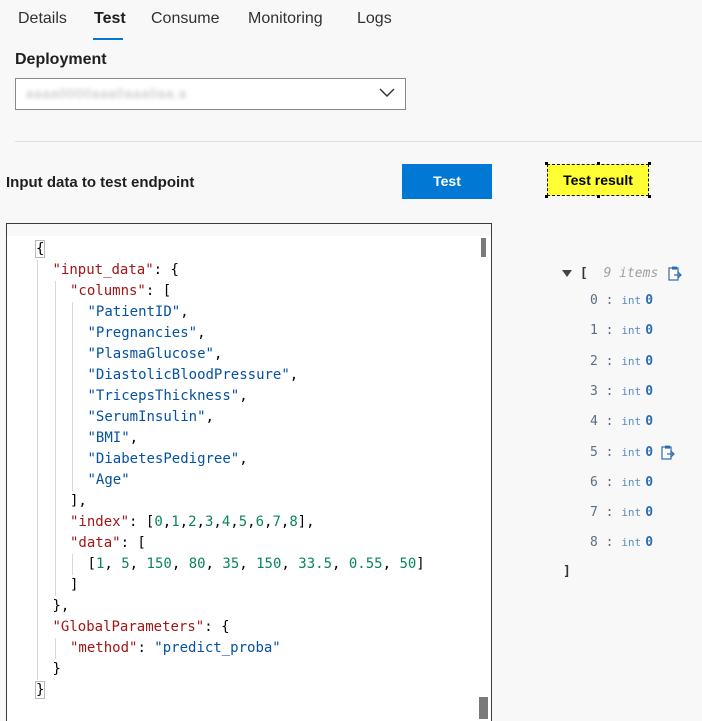  Describe the element at coordinates (61, 59) in the screenshot. I see `deployment-label: Deployment` at that location.